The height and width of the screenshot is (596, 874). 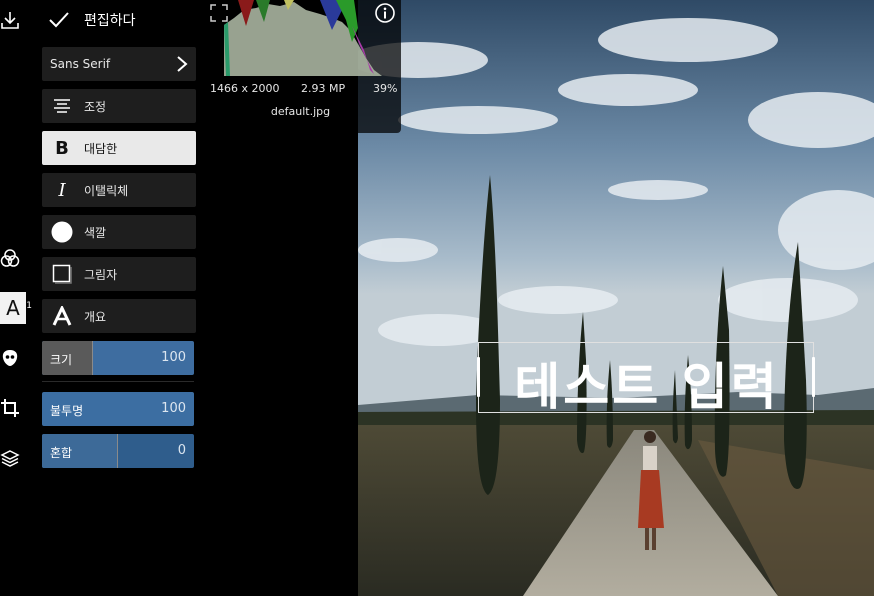 I want to click on outline-icon, so click(x=62, y=316).